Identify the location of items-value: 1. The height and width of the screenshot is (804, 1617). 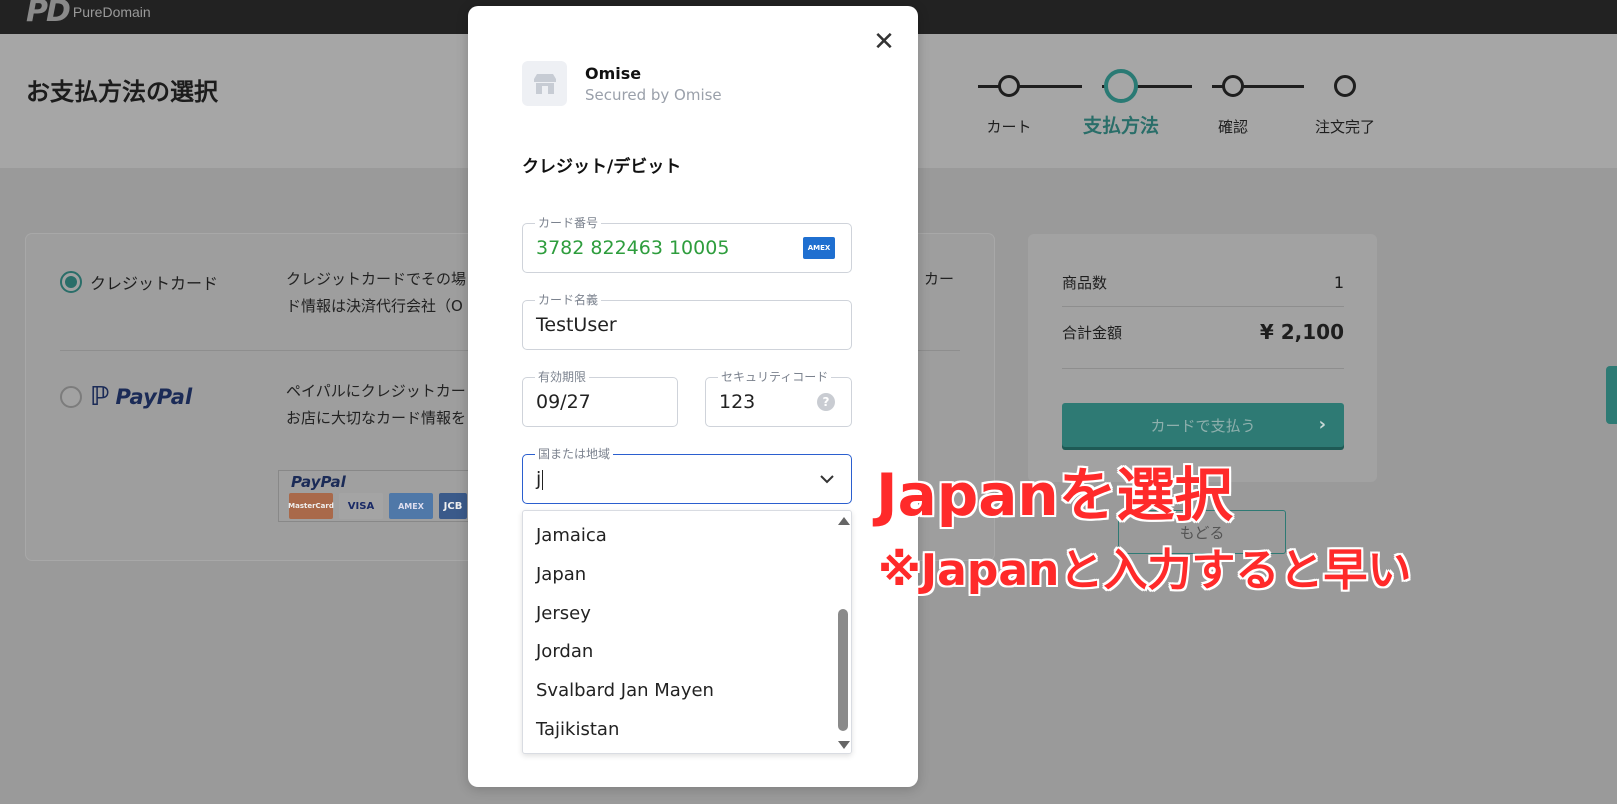
(1338, 282).